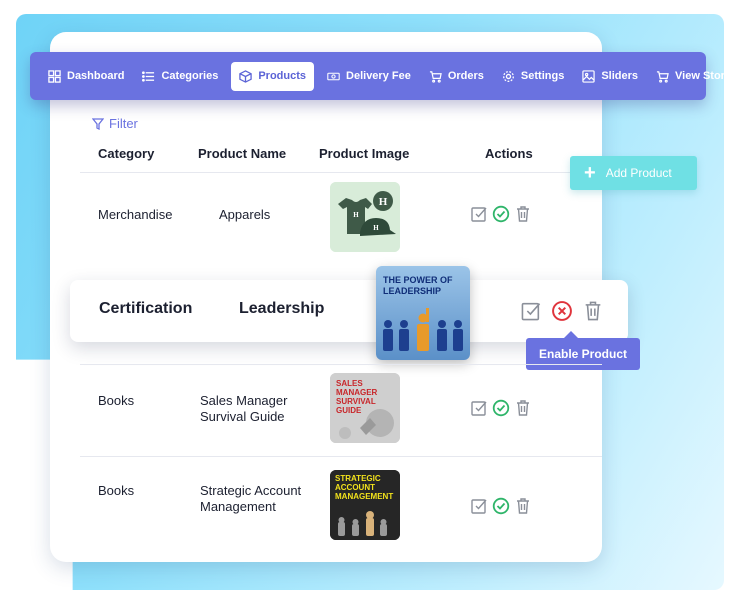 The image size is (740, 590). I want to click on nav-sliders: Sliders, so click(610, 76).